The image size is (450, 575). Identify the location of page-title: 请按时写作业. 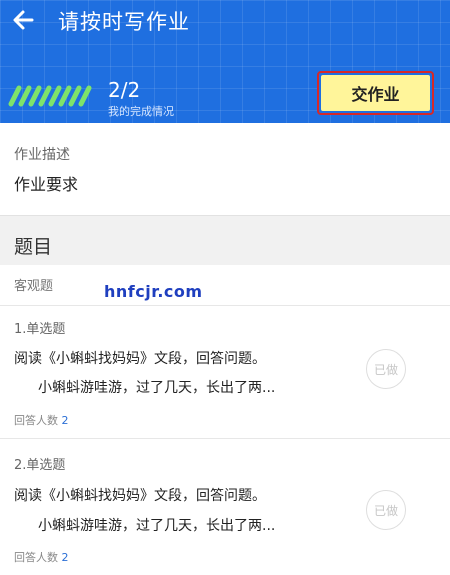
(124, 22).